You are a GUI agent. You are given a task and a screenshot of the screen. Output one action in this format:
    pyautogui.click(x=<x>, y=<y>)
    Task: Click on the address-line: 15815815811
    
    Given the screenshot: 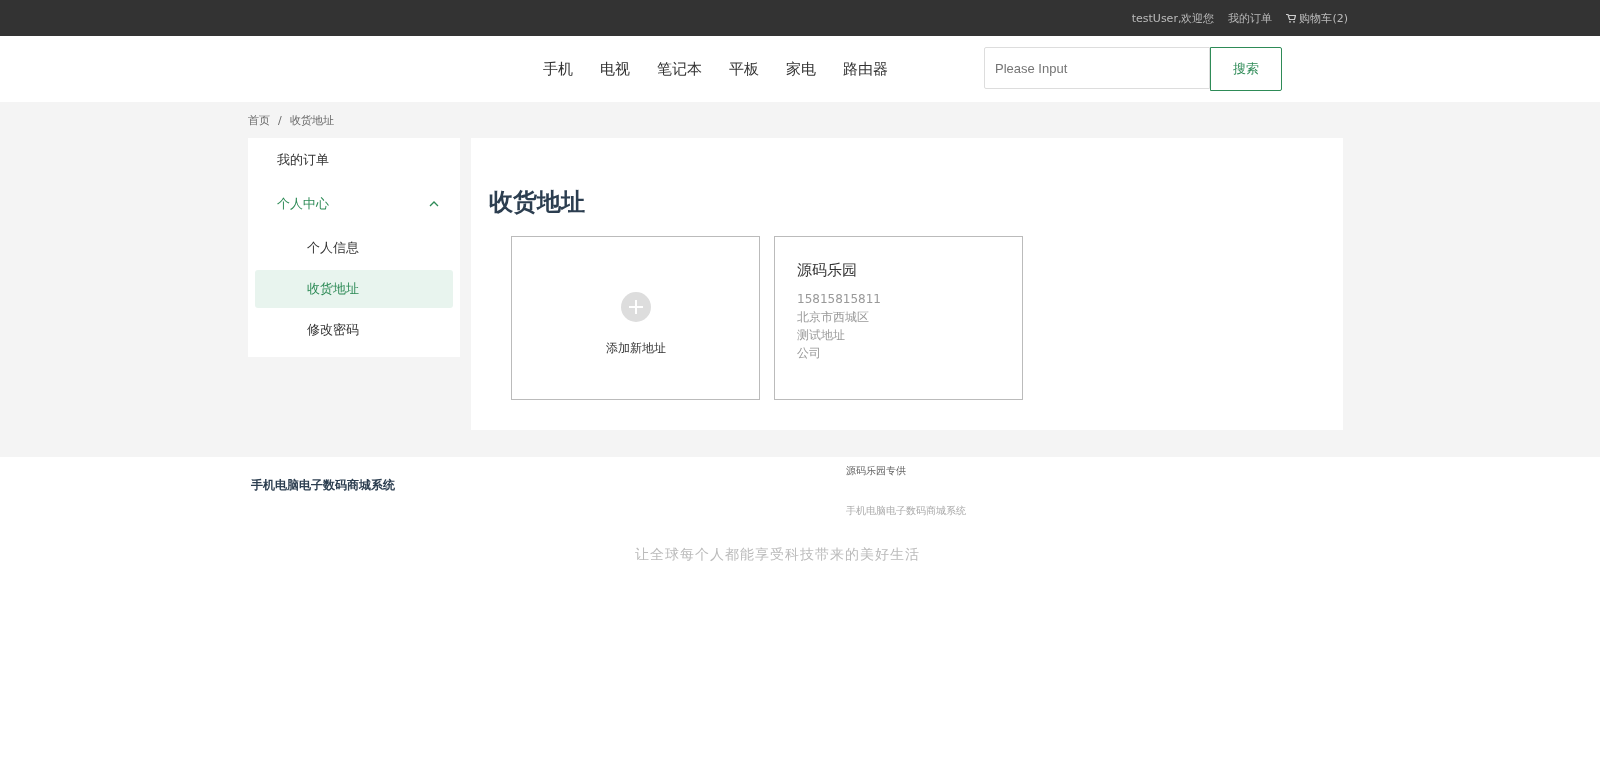 What is the action you would take?
    pyautogui.click(x=839, y=299)
    